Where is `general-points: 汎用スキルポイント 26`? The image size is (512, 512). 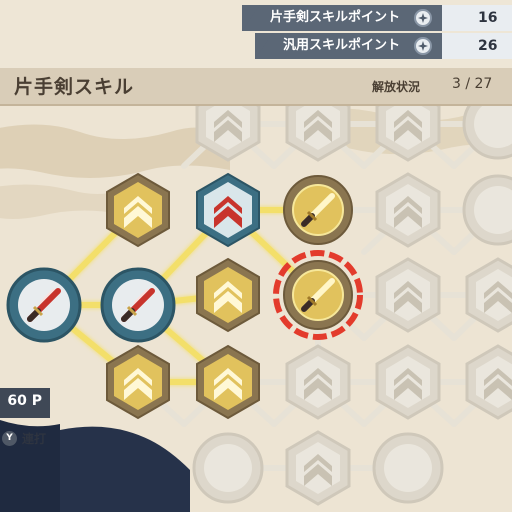 general-points: 汎用スキルポイント 26 is located at coordinates (383, 46).